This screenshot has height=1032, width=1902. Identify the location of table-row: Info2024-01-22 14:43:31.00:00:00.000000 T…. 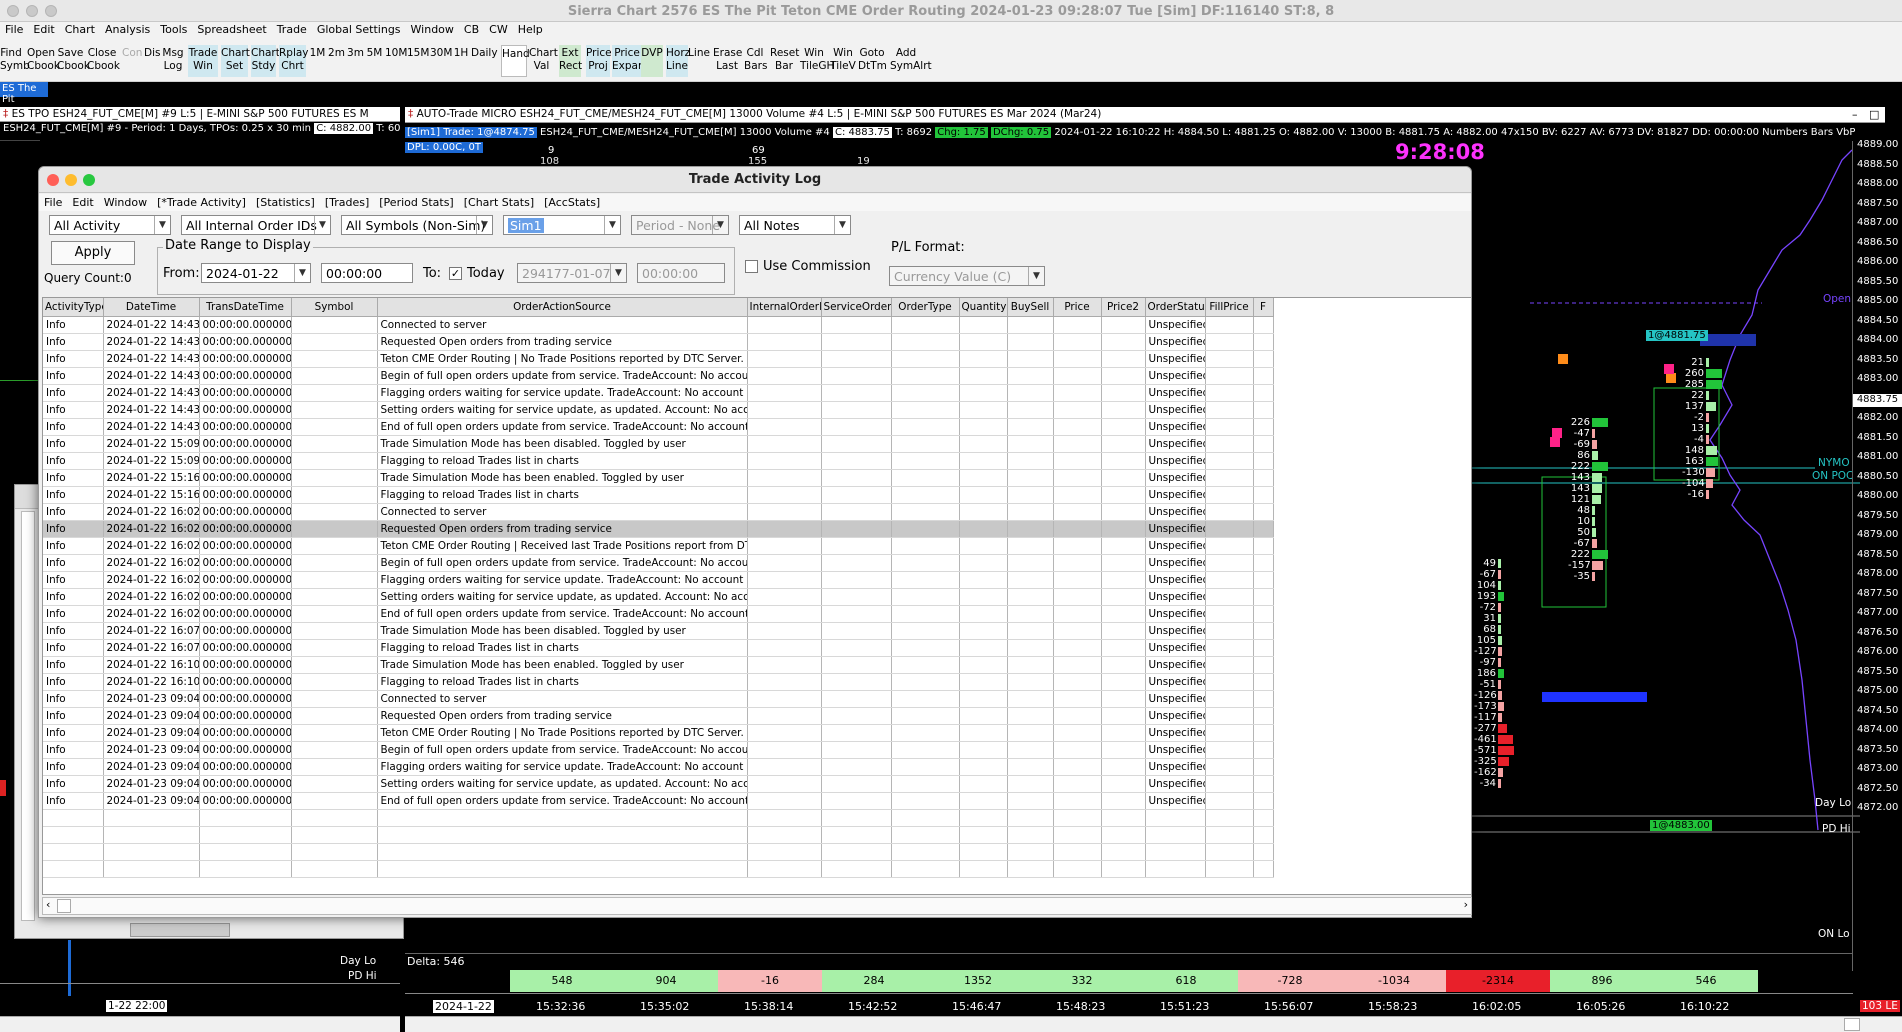
(658, 359).